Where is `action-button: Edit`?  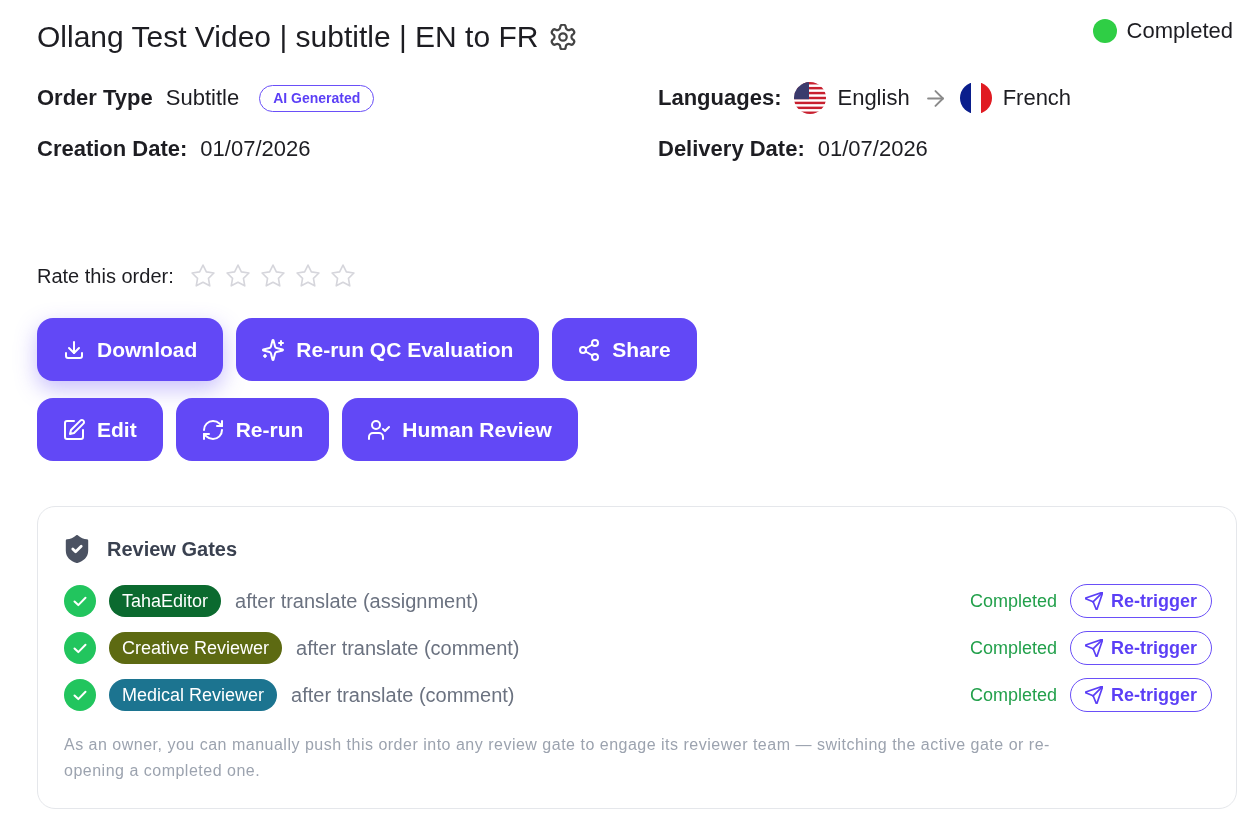
action-button: Edit is located at coordinates (100, 429).